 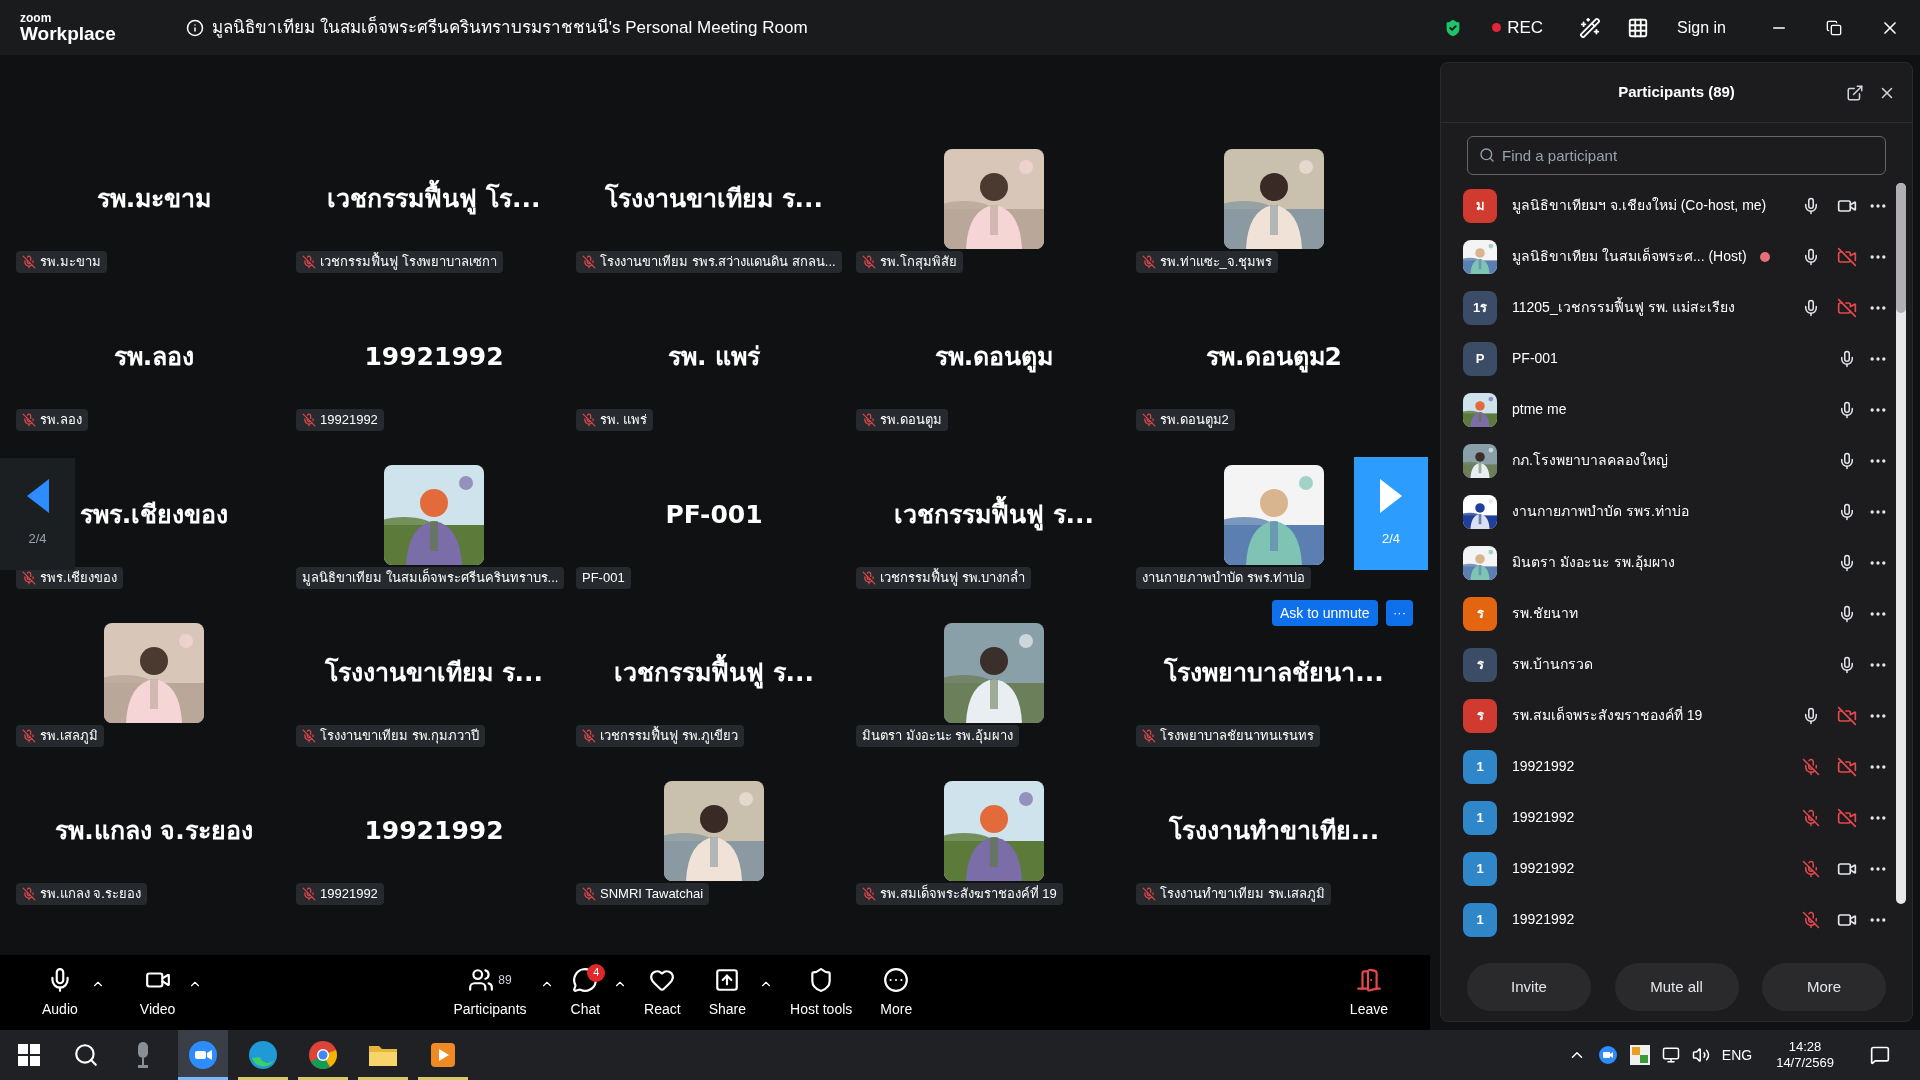 I want to click on ask-to-unmute-button: Ask to unmute, so click(x=1325, y=613).